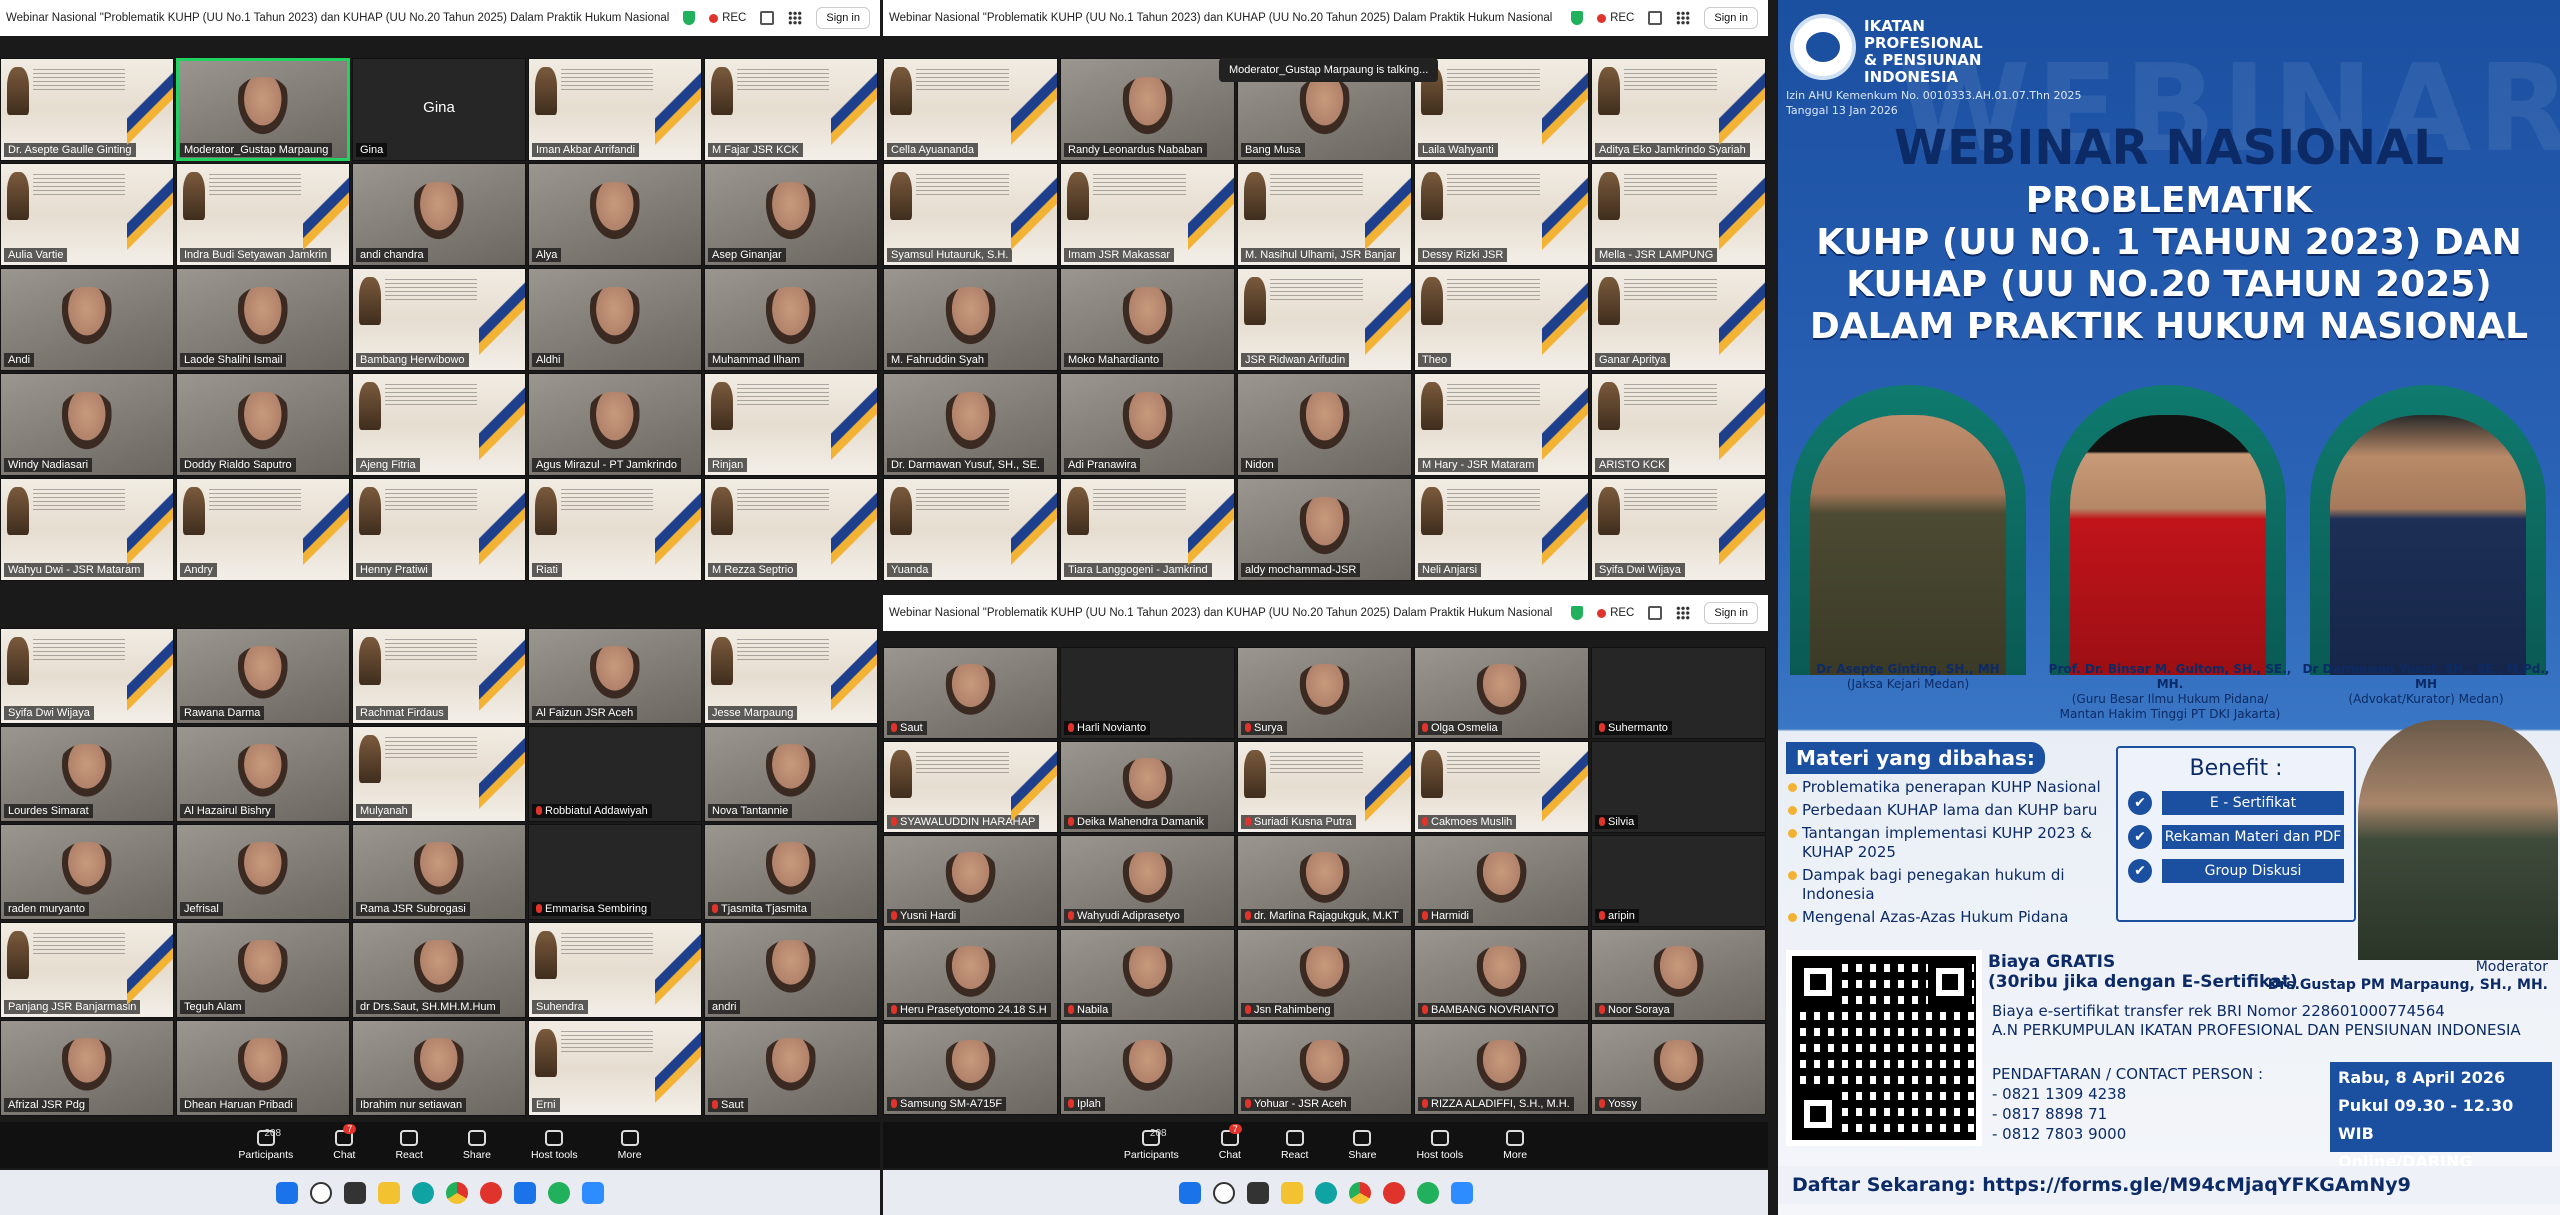  Describe the element at coordinates (1151, 1144) in the screenshot. I see `participants-button: 208 Participants` at that location.